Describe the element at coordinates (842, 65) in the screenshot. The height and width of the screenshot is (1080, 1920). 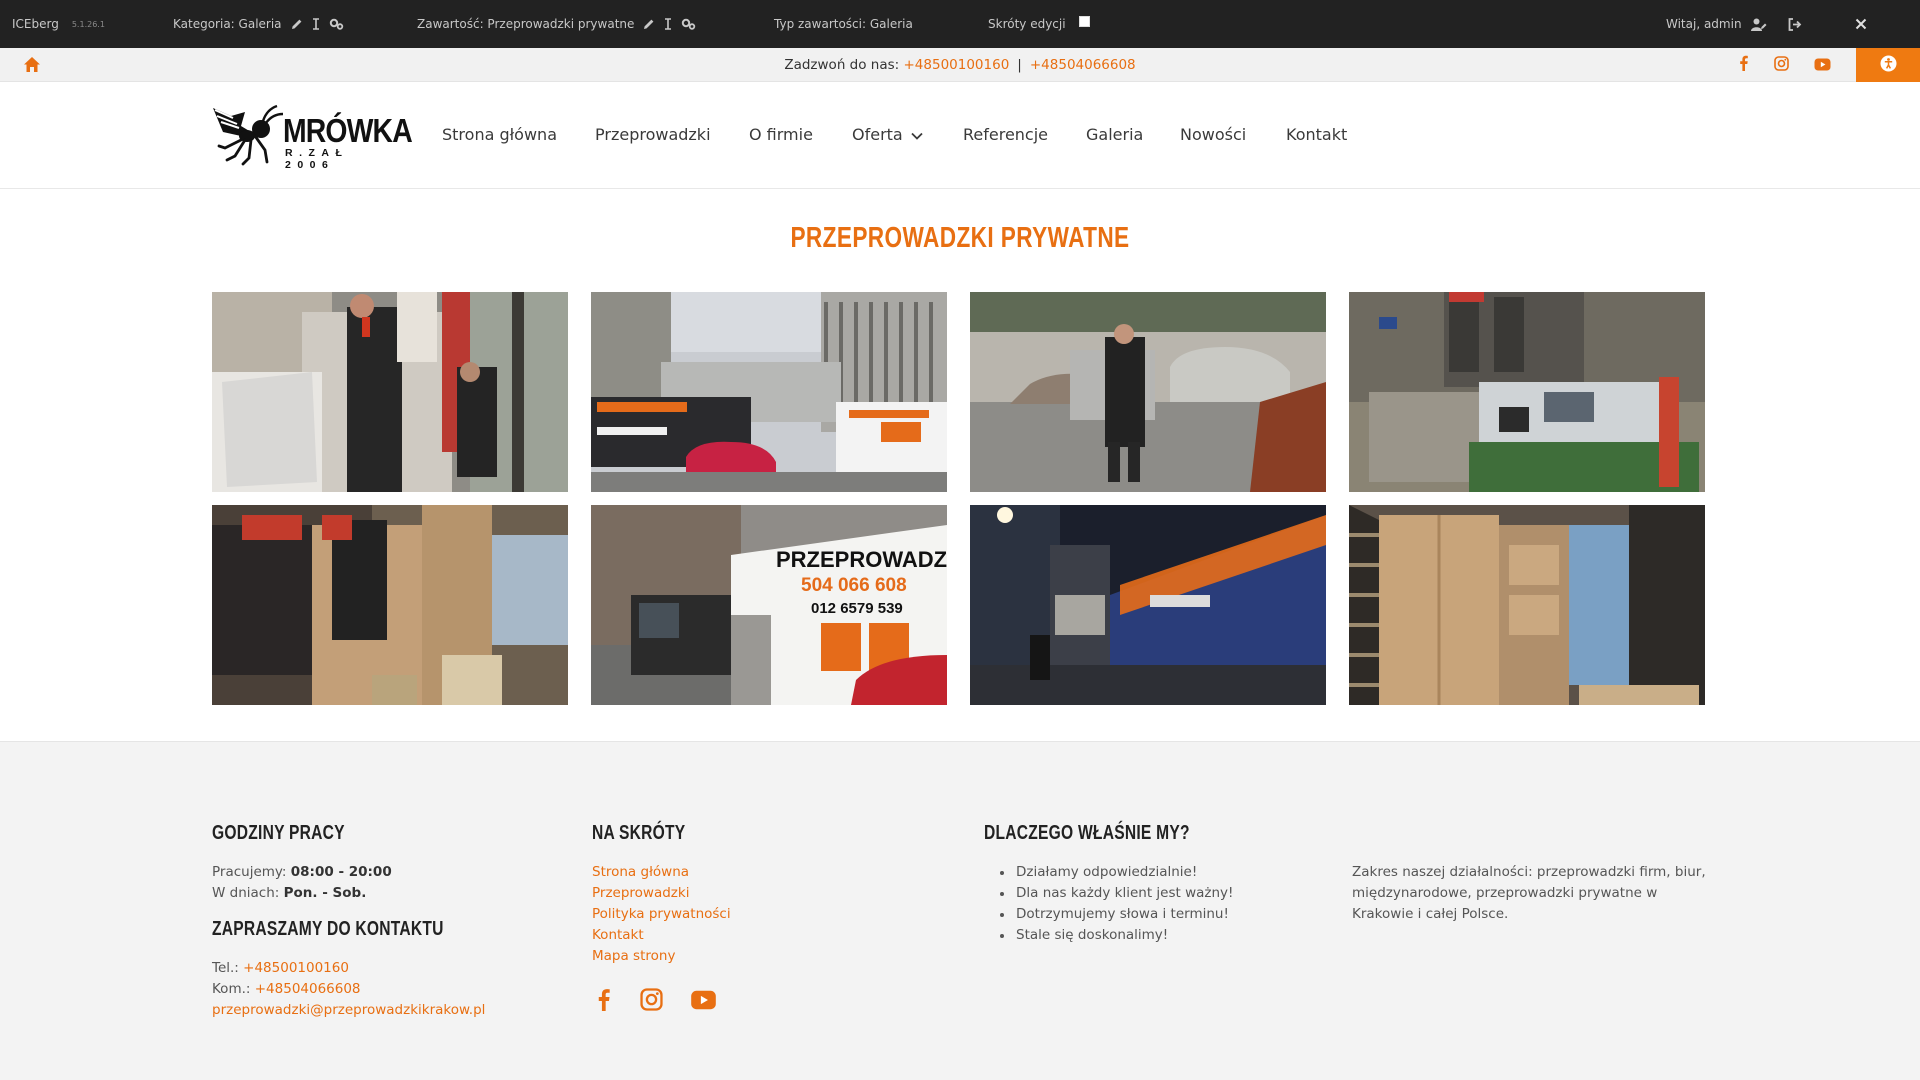
I see `call-label: Zadzwoń do nas:` at that location.